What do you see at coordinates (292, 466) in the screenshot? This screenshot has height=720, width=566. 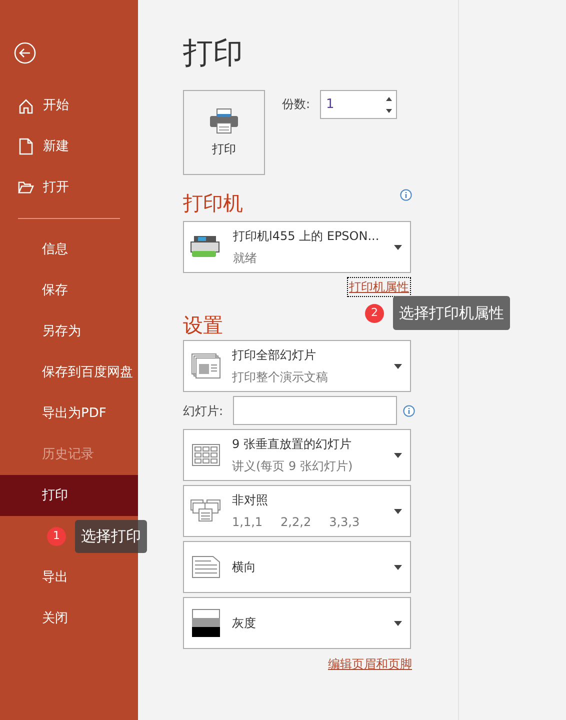 I see `option-subtitle: 讲义(每页 9 张幻灯片)` at bounding box center [292, 466].